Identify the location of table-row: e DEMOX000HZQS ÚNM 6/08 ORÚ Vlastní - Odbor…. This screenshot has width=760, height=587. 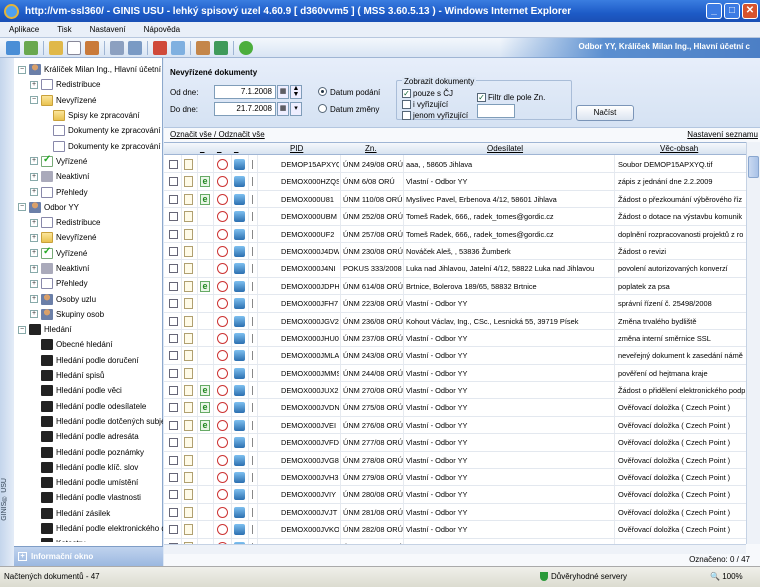
(462, 182).